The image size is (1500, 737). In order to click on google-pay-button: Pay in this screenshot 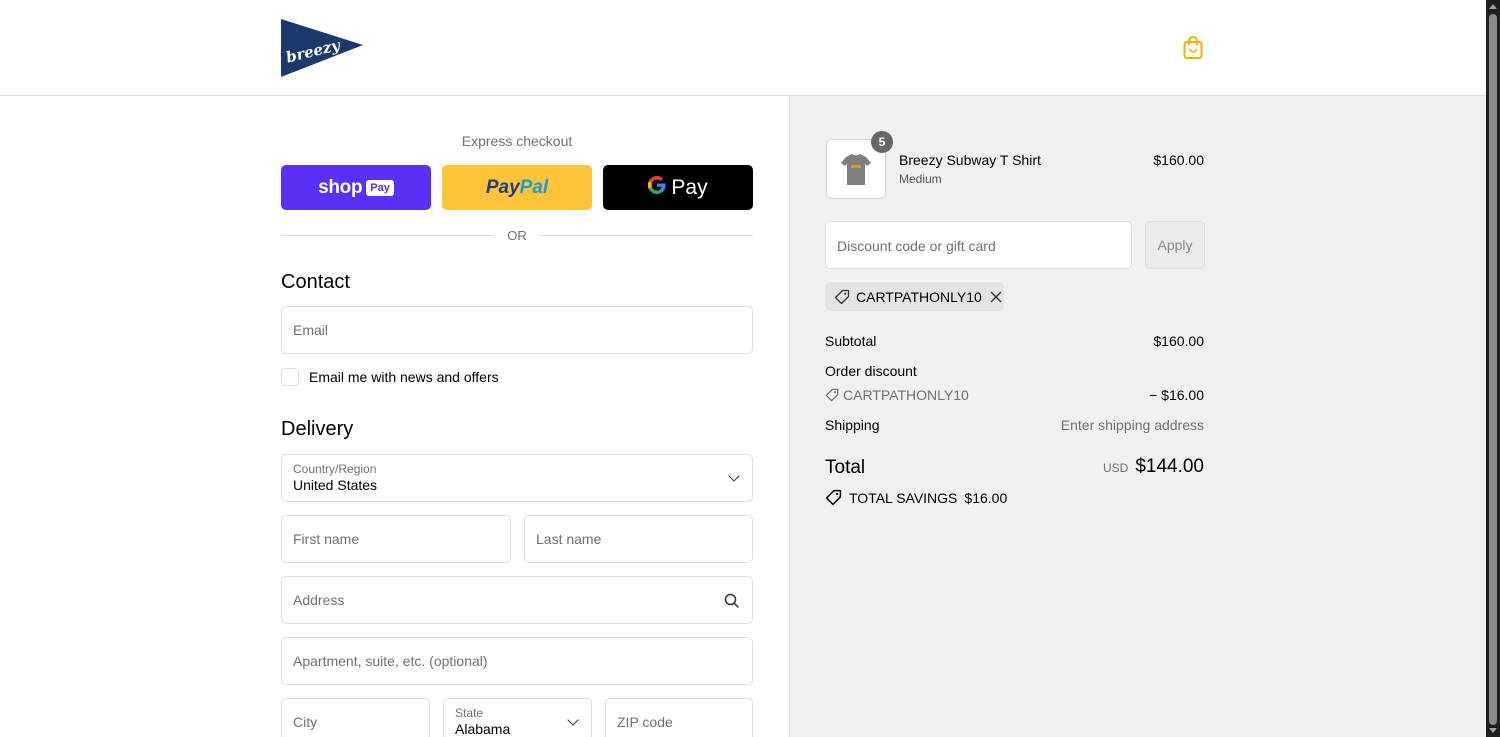, I will do `click(678, 187)`.